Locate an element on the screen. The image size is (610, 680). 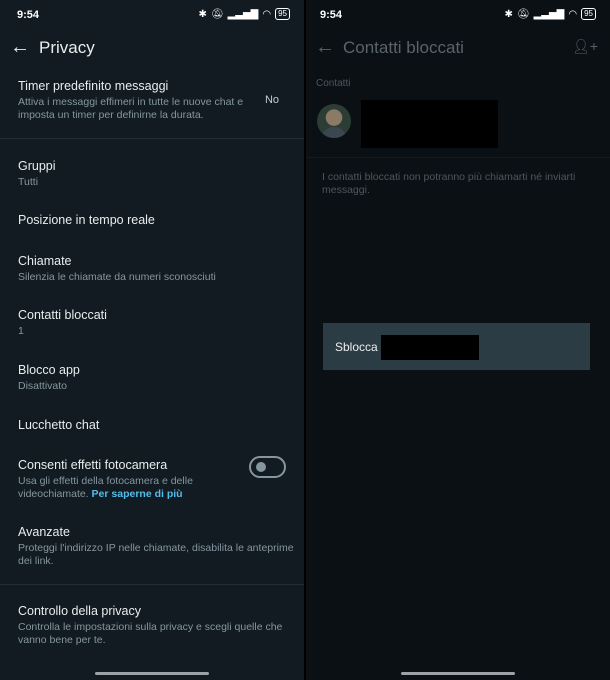
person-add-icon: 👤︎+ is located at coordinates (585, 46).